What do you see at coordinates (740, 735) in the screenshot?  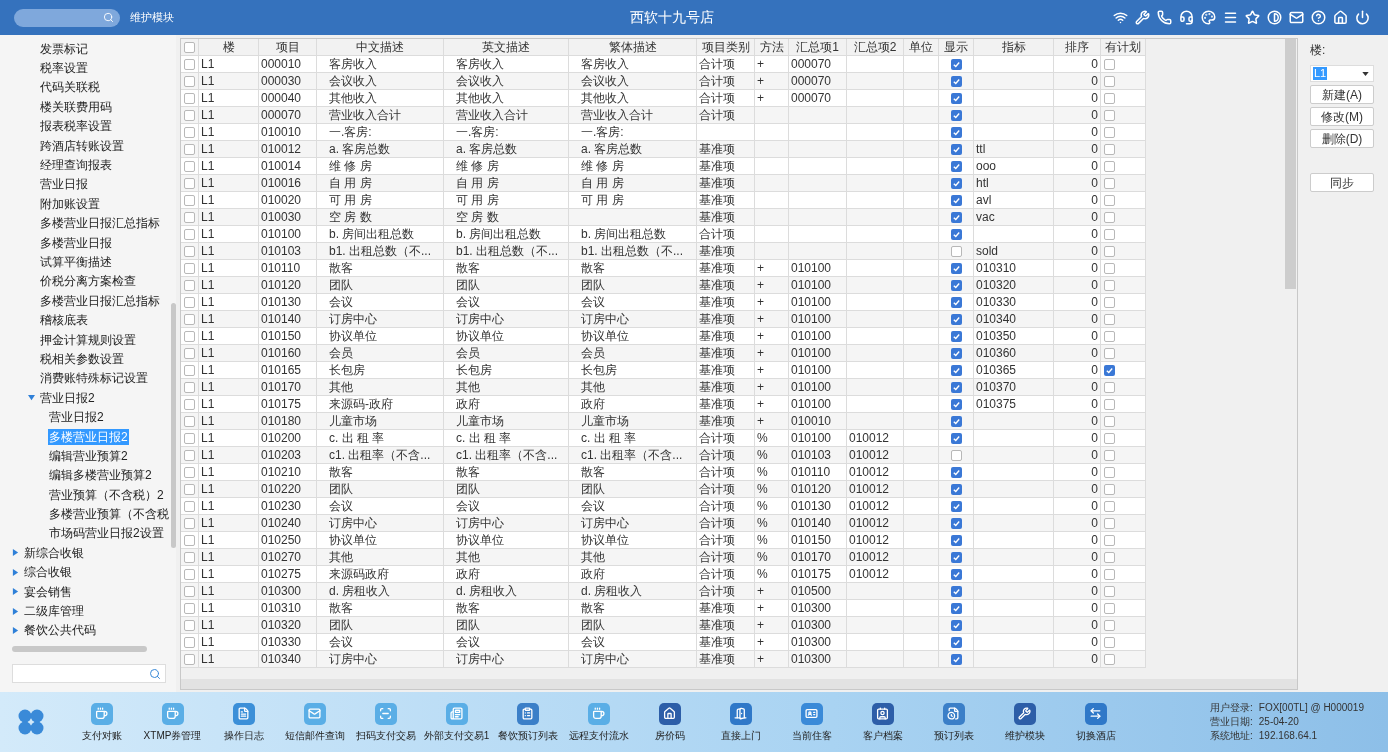 I see `shortcut-label: 直接上门` at bounding box center [740, 735].